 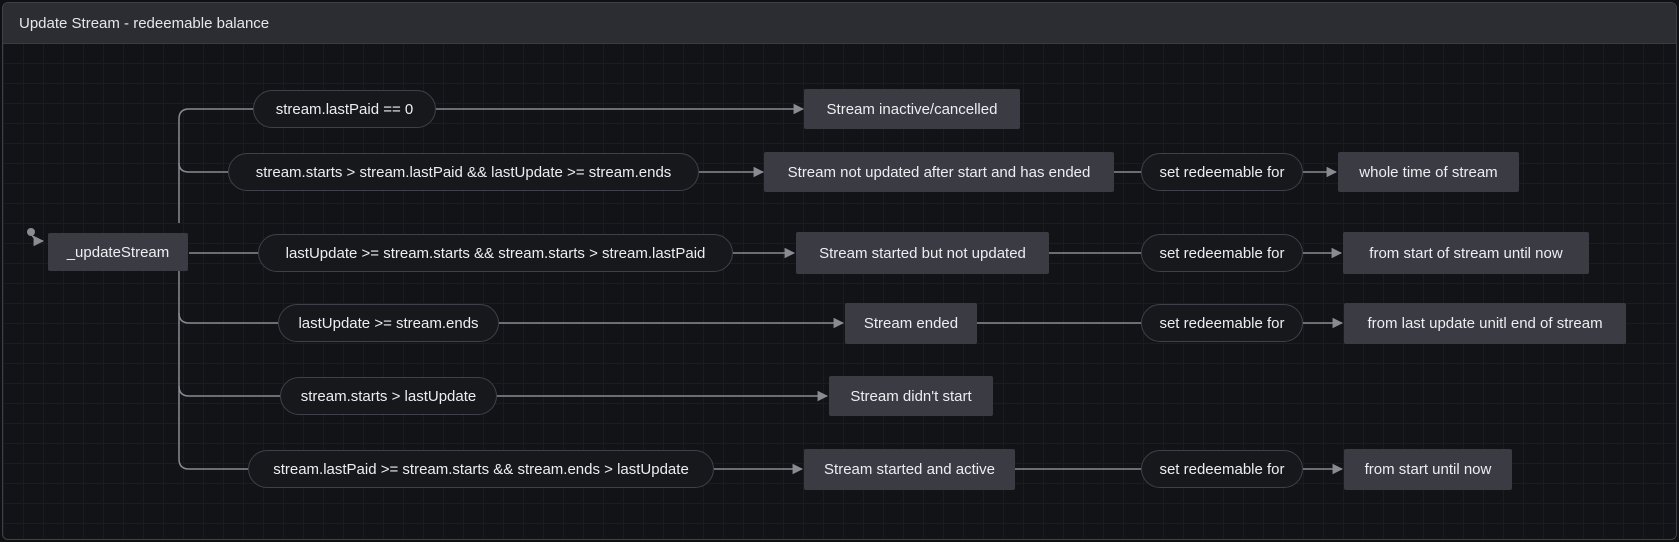 I want to click on target-start-until-now: from start of stream until now, so click(x=1466, y=253).